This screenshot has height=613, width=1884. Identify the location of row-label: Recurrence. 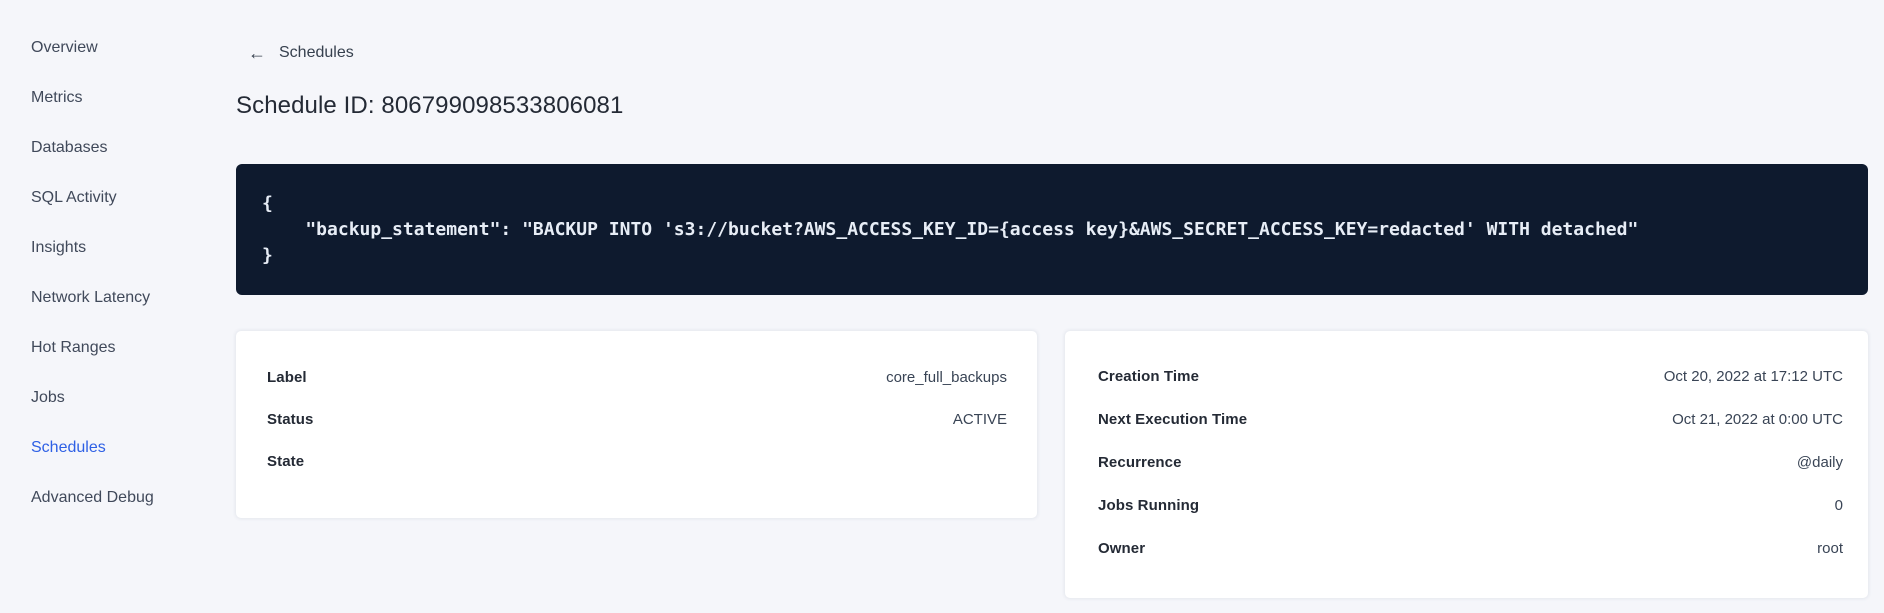
(1140, 462).